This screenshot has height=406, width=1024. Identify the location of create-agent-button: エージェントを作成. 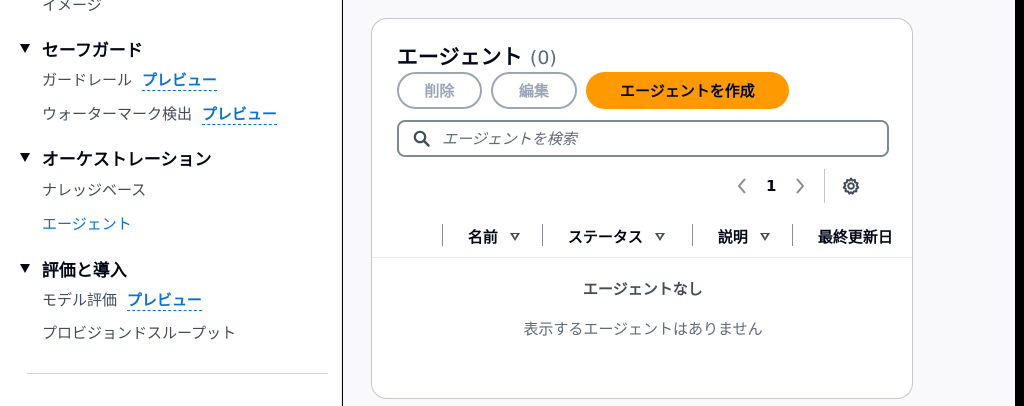
(687, 90).